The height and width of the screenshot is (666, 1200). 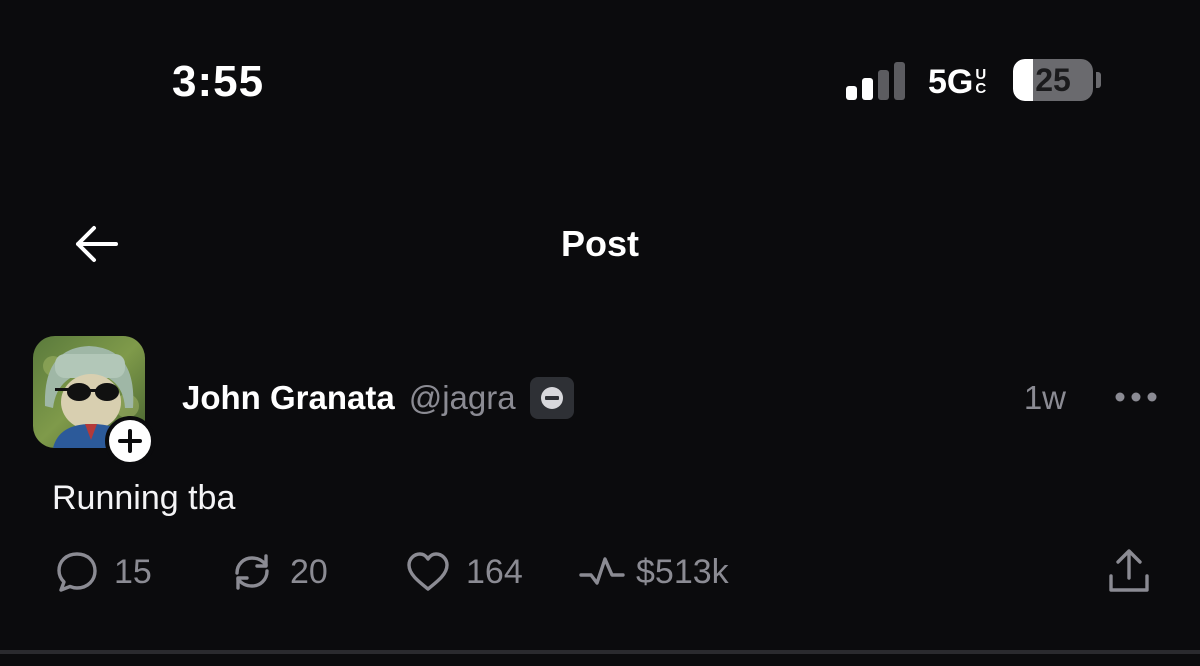 What do you see at coordinates (77, 572) in the screenshot?
I see `reply-icon` at bounding box center [77, 572].